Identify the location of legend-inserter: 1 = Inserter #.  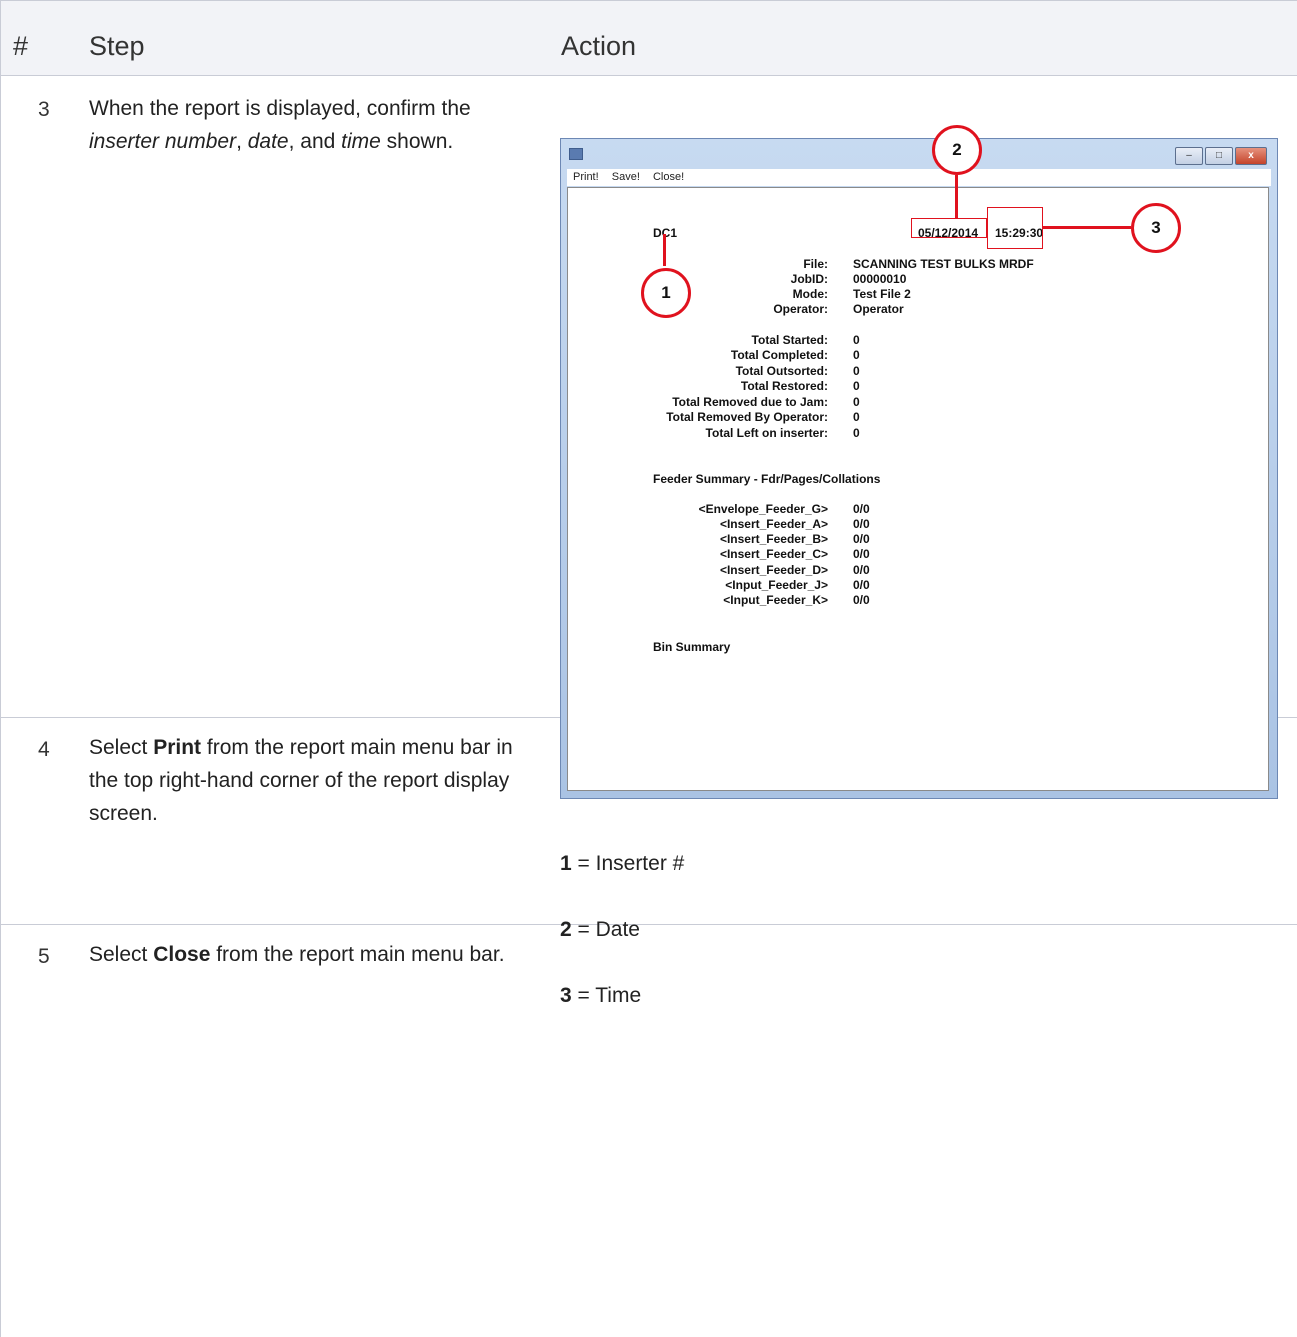
(622, 863).